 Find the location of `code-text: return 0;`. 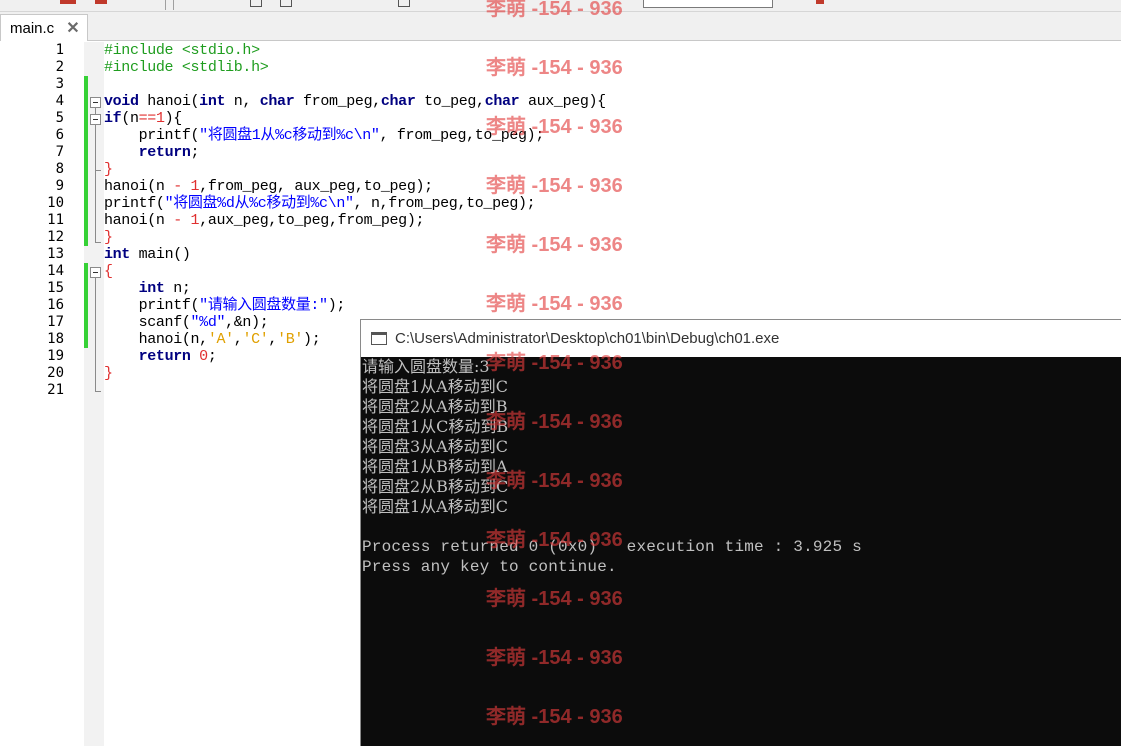

code-text: return 0; is located at coordinates (177, 356).